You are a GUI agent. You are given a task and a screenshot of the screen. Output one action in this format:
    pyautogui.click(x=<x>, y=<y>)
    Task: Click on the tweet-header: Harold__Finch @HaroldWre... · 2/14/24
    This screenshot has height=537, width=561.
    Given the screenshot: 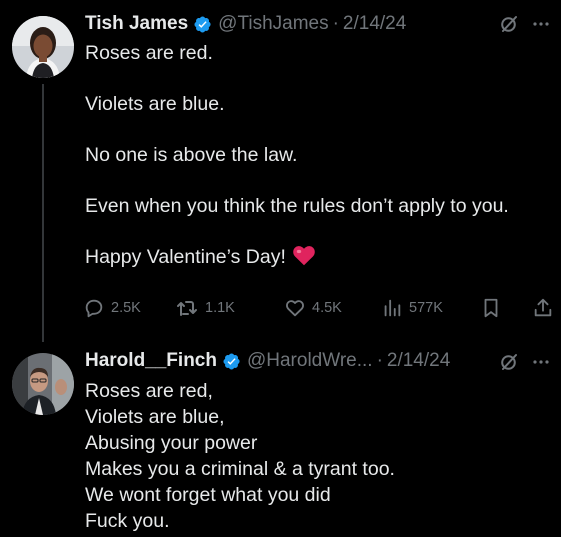 What is the action you would take?
    pyautogui.click(x=323, y=361)
    